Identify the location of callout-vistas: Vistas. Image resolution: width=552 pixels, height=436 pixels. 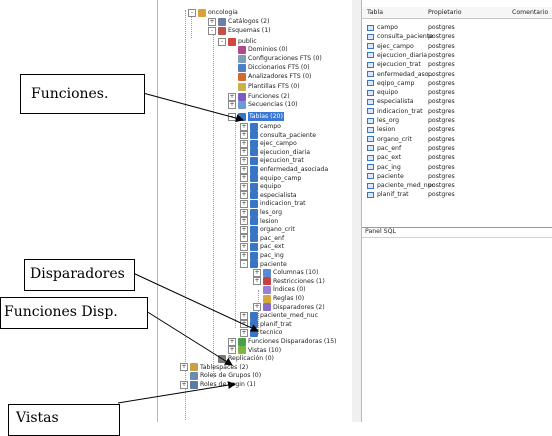
(64, 420).